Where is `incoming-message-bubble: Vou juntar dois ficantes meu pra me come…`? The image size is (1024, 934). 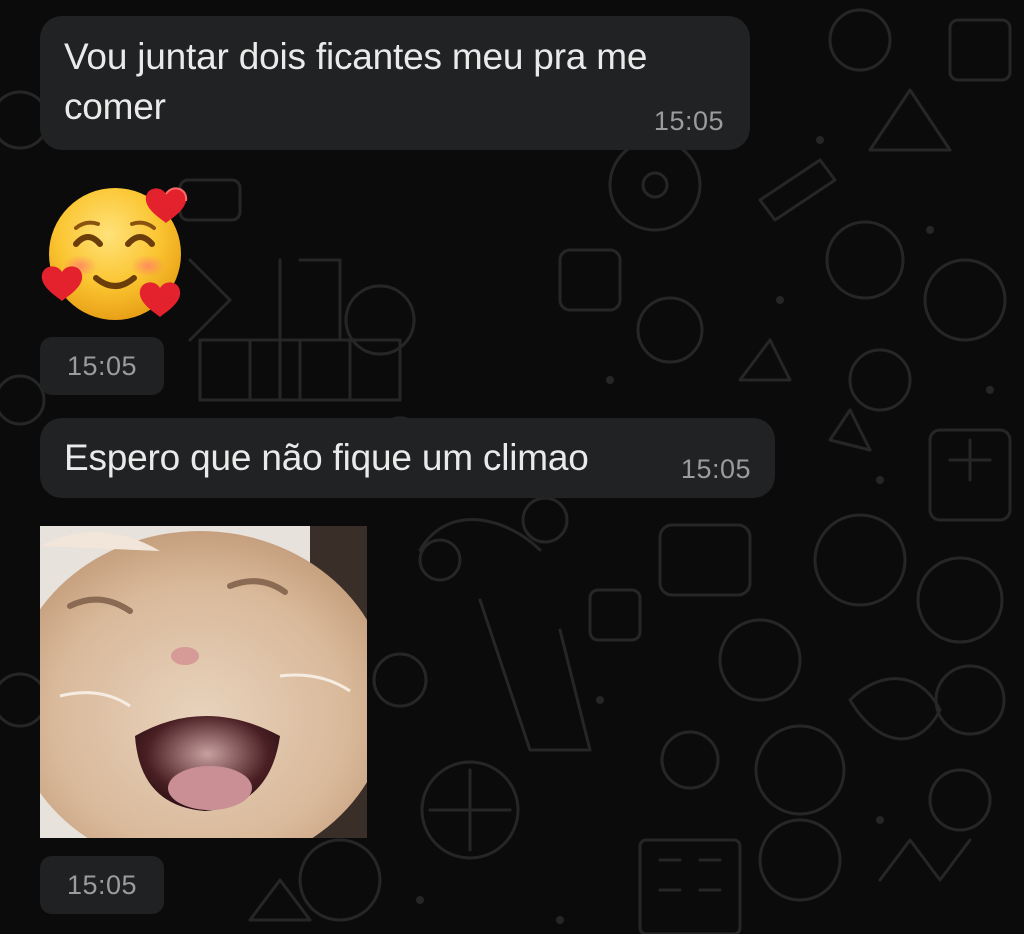
incoming-message-bubble: Vou juntar dois ficantes meu pra me come… is located at coordinates (395, 83).